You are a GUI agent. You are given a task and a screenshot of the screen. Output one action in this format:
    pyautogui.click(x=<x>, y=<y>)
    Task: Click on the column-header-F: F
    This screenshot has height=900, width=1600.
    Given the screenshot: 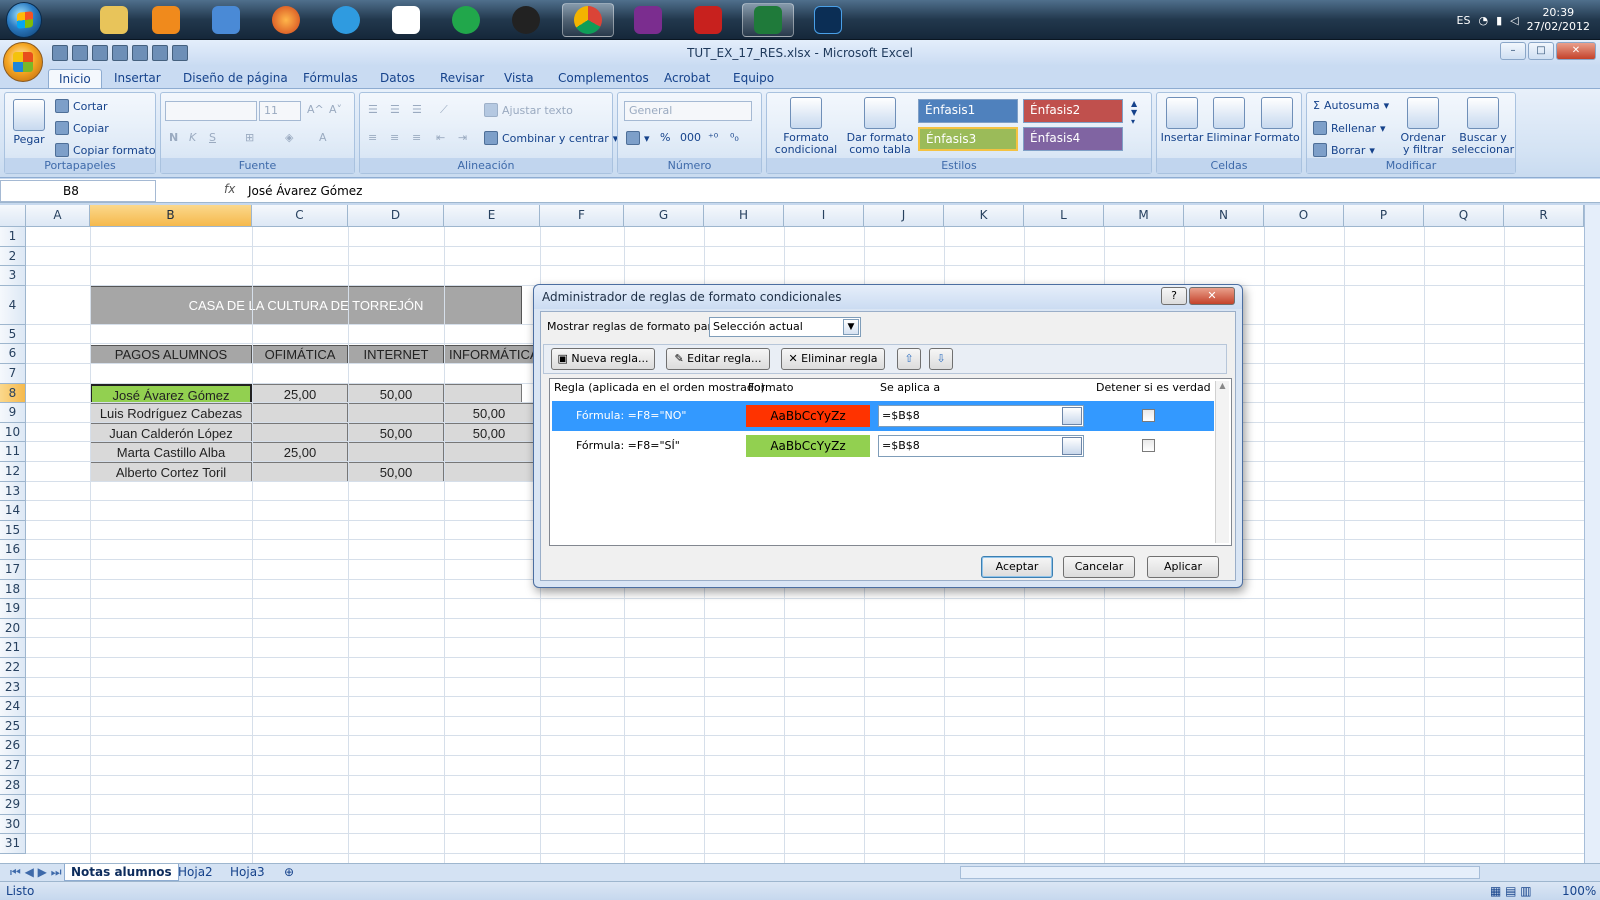 What is the action you would take?
    pyautogui.click(x=582, y=216)
    